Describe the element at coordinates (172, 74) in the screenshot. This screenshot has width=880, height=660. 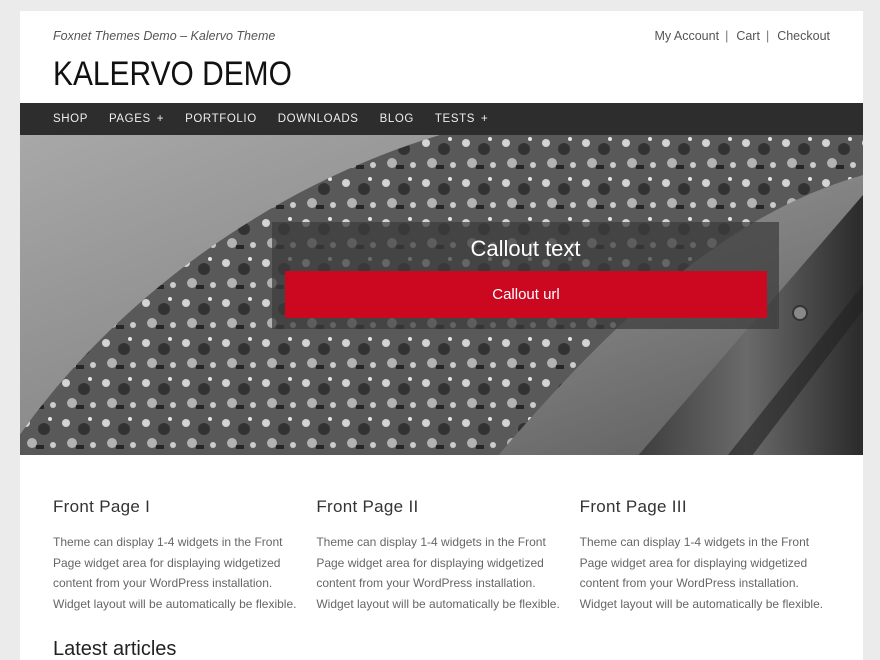
I see `site-title: KALERVO DEMO` at that location.